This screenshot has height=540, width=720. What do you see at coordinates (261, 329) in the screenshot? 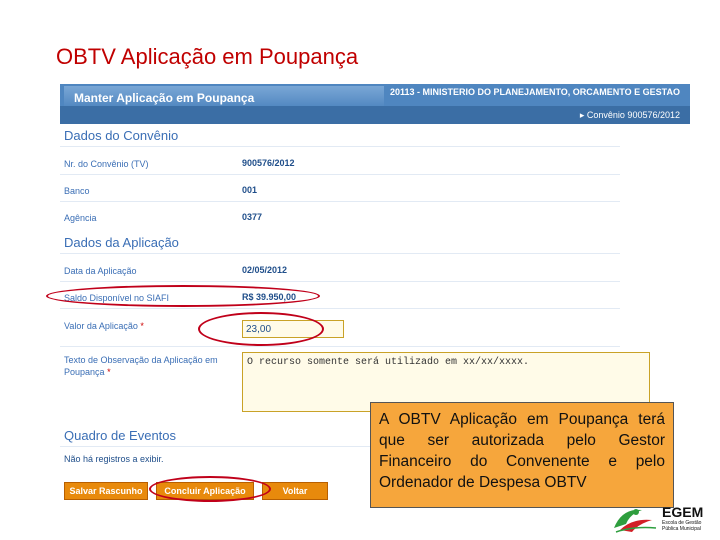
I see `valor-highlight` at bounding box center [261, 329].